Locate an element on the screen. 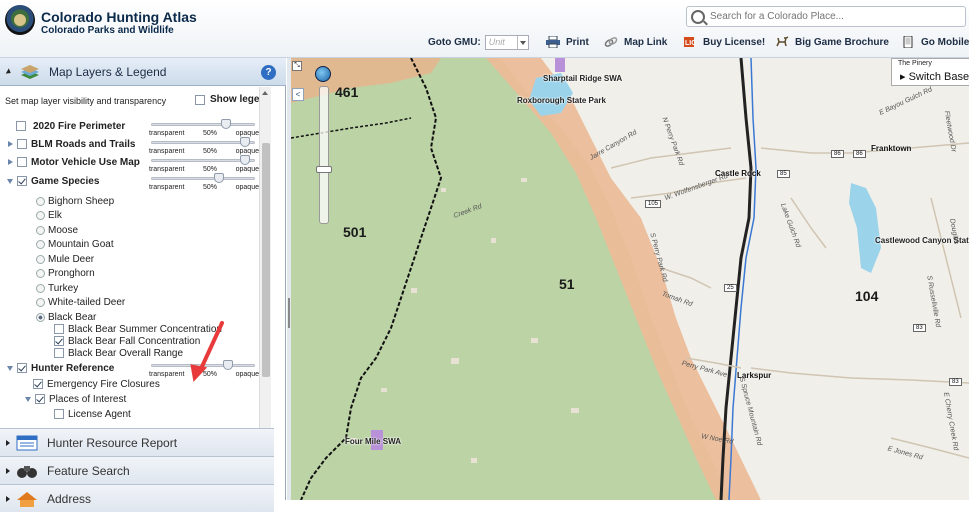 The width and height of the screenshot is (969, 512). report-icon is located at coordinates (27, 442).